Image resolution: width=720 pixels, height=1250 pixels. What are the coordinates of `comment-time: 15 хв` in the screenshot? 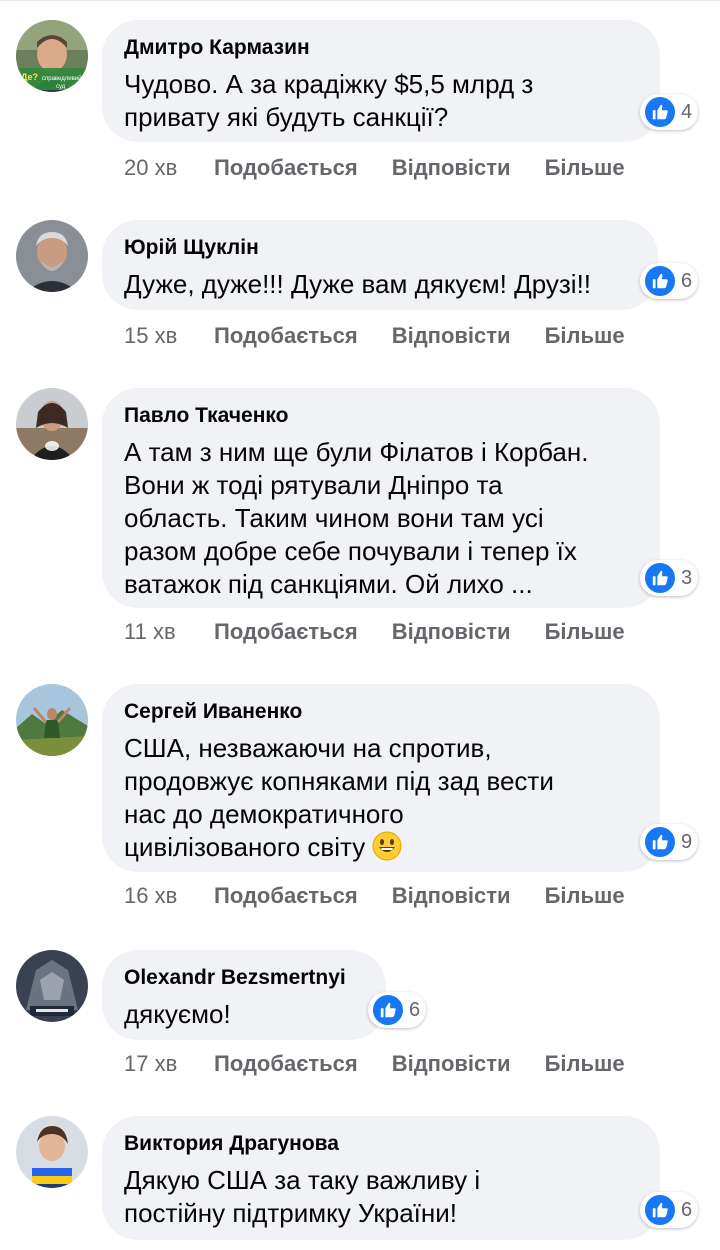 It's located at (169, 336).